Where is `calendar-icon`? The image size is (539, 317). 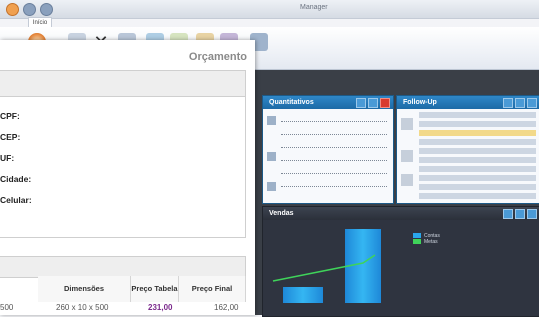 calendar-icon is located at coordinates (271, 156).